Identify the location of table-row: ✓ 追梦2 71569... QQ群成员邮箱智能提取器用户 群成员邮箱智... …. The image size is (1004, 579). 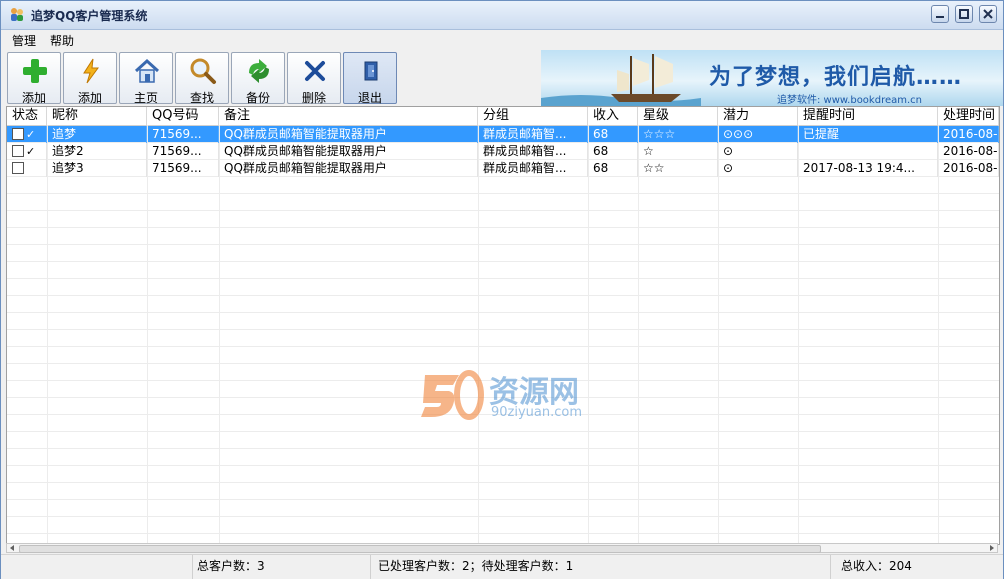
(503, 151).